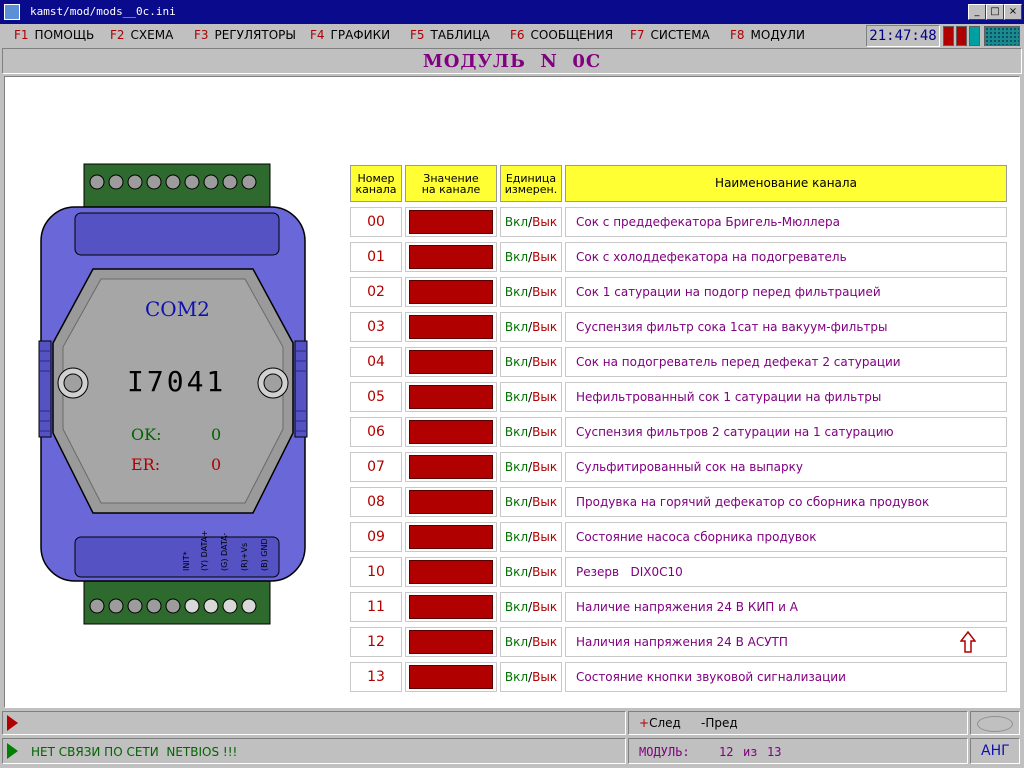 The height and width of the screenshot is (768, 1024). I want to click on channel-number: 02, so click(376, 292).